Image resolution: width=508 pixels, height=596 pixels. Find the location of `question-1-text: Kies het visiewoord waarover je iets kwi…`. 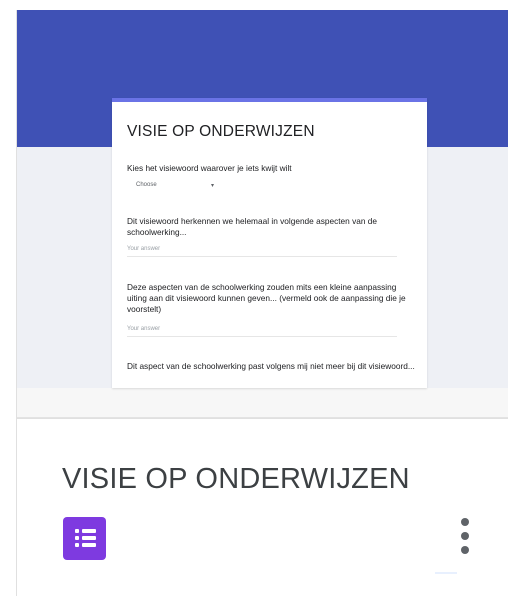

question-1-text: Kies het visiewoord waarover je iets kwi… is located at coordinates (209, 168).